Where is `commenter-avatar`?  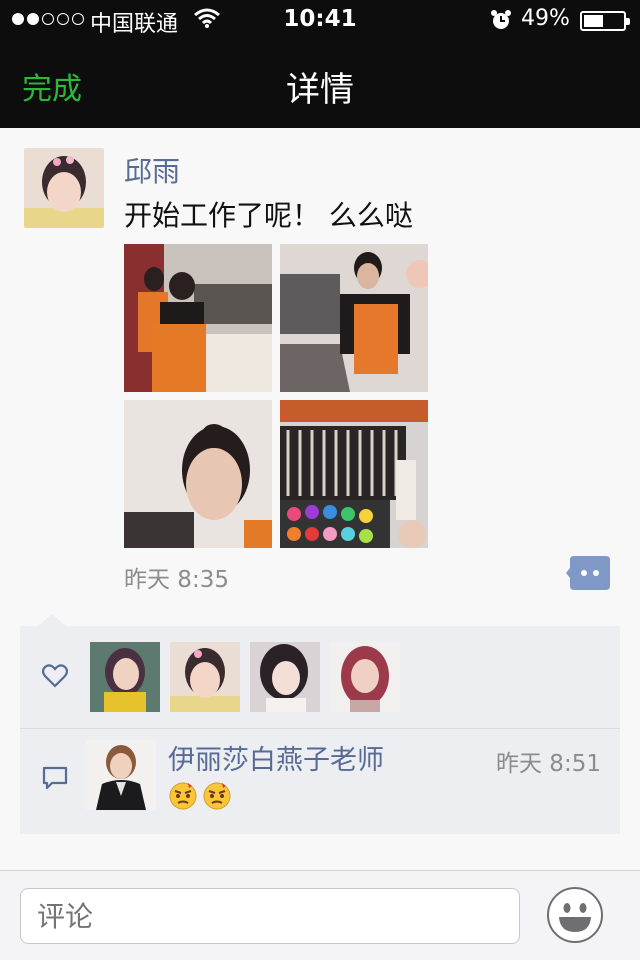 commenter-avatar is located at coordinates (121, 775).